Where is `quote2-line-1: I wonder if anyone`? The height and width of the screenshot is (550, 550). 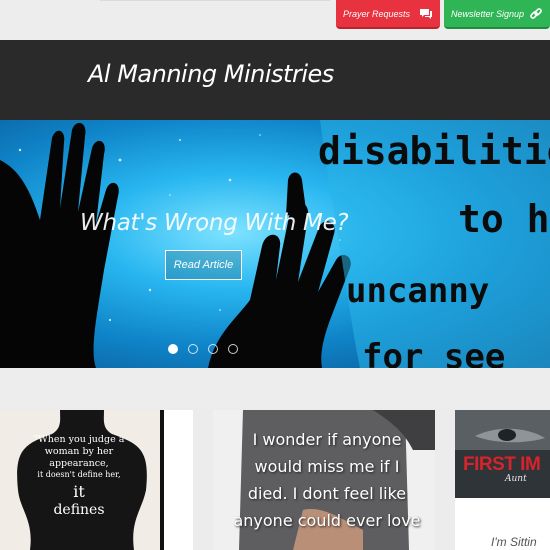
quote2-line-1: I wonder if anyone is located at coordinates (327, 439).